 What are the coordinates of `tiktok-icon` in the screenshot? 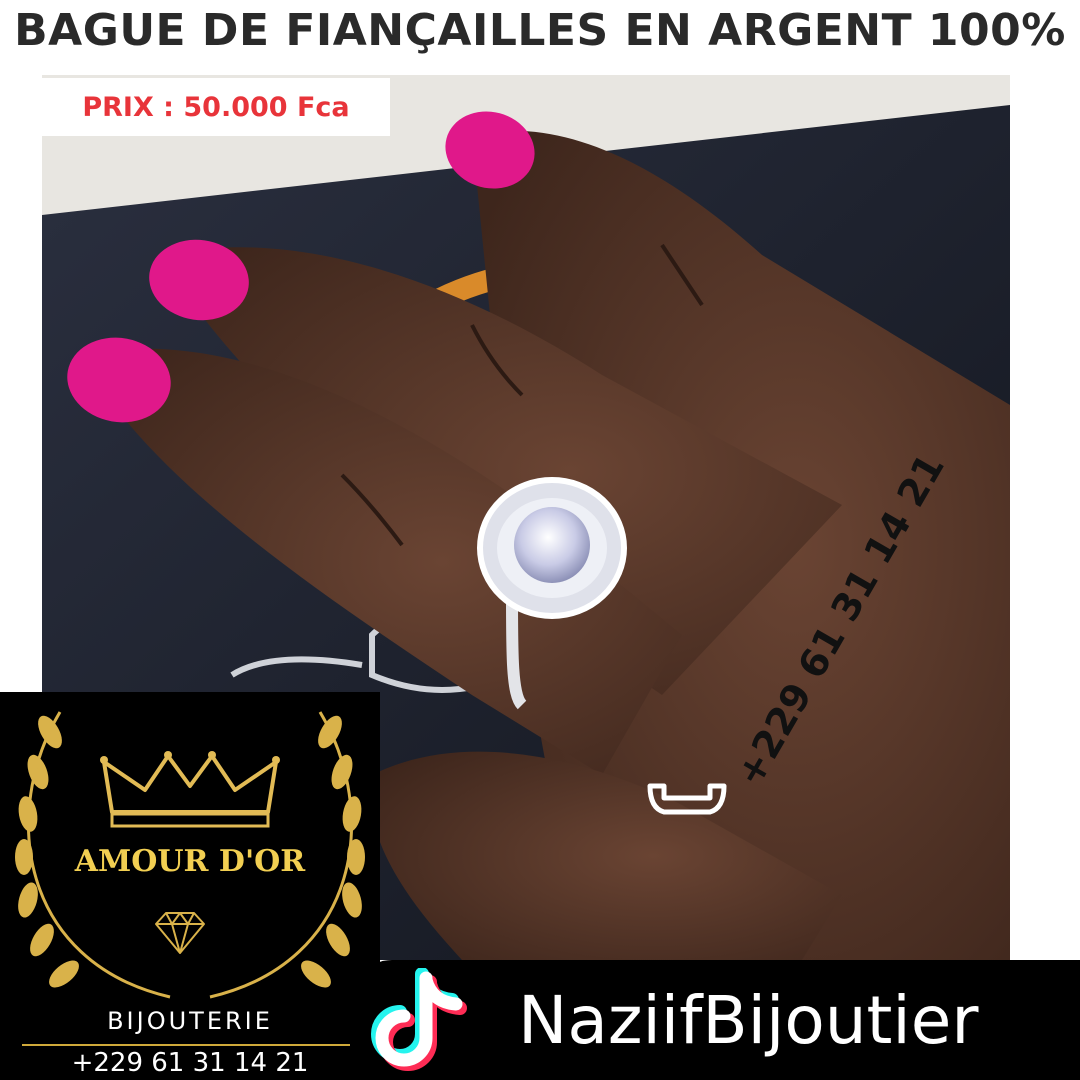 It's located at (419, 1019).